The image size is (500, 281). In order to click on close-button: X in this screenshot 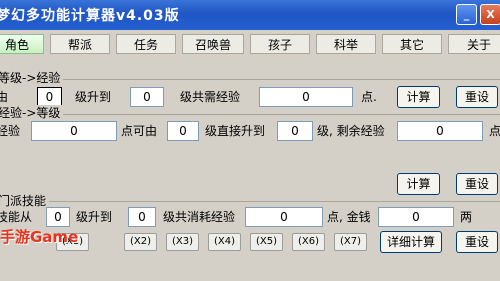, I will do `click(490, 14)`.